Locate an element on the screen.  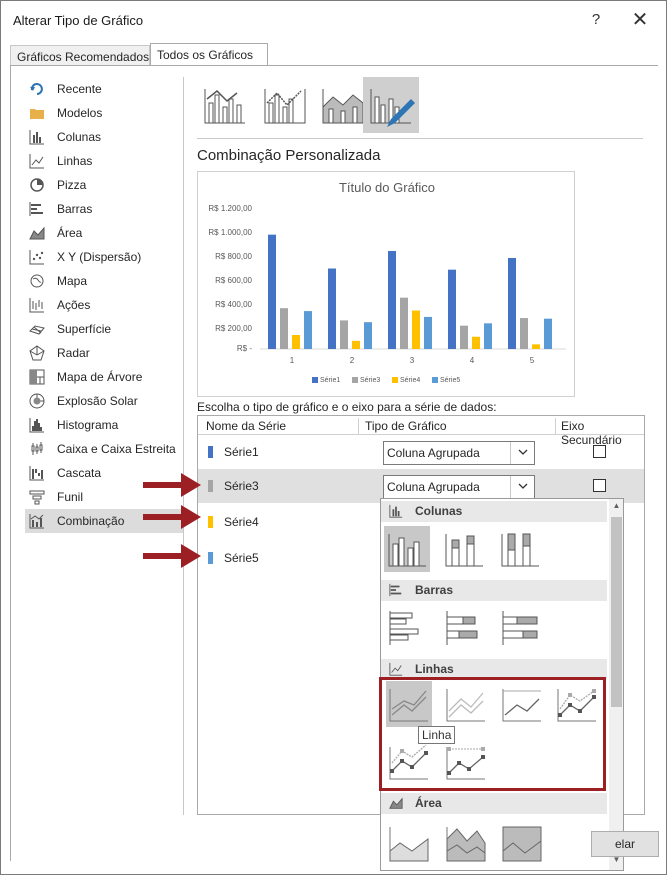
sidebar-item-label: Mapa de Árvore is located at coordinates (100, 377).